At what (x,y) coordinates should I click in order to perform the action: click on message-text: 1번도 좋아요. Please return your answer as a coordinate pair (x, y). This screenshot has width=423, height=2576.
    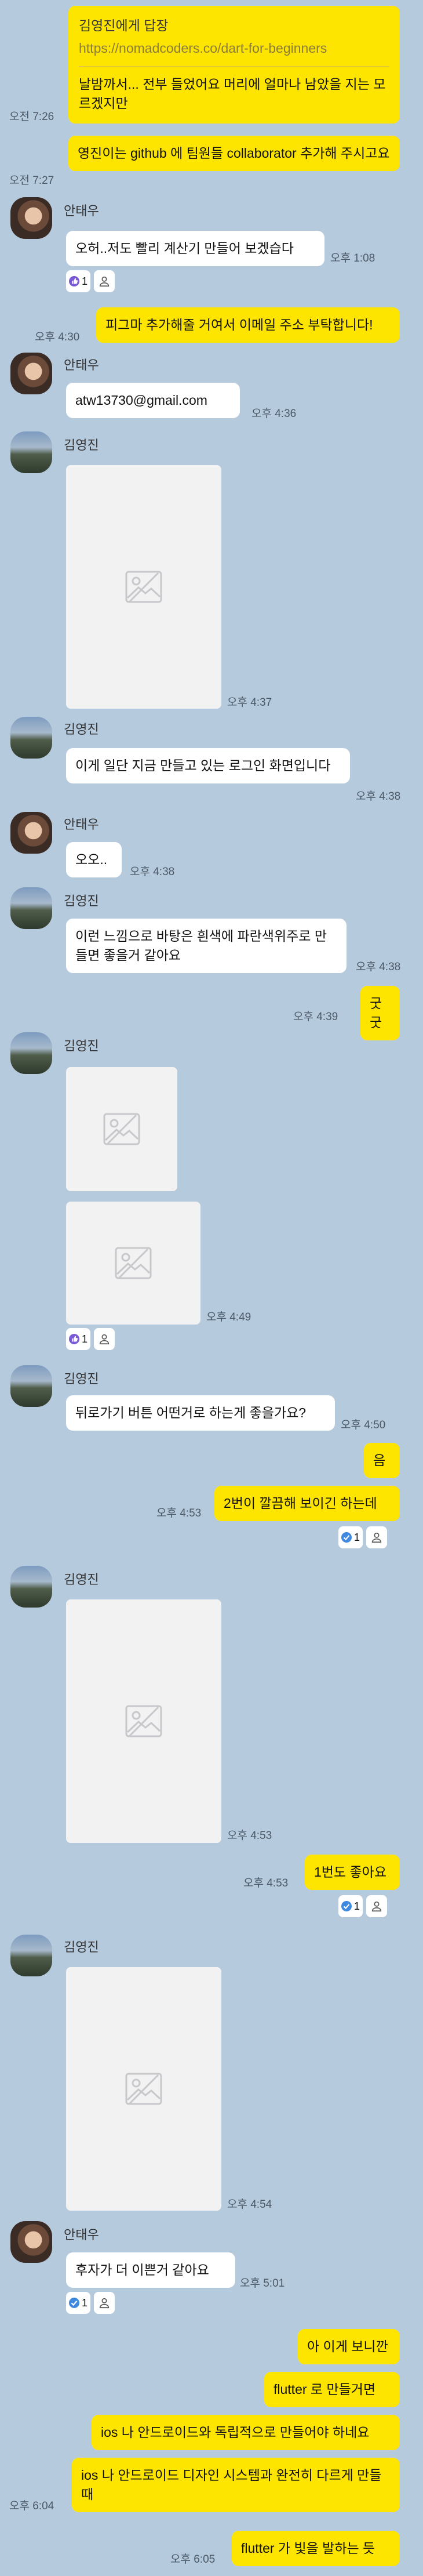
    Looking at the image, I should click on (350, 1872).